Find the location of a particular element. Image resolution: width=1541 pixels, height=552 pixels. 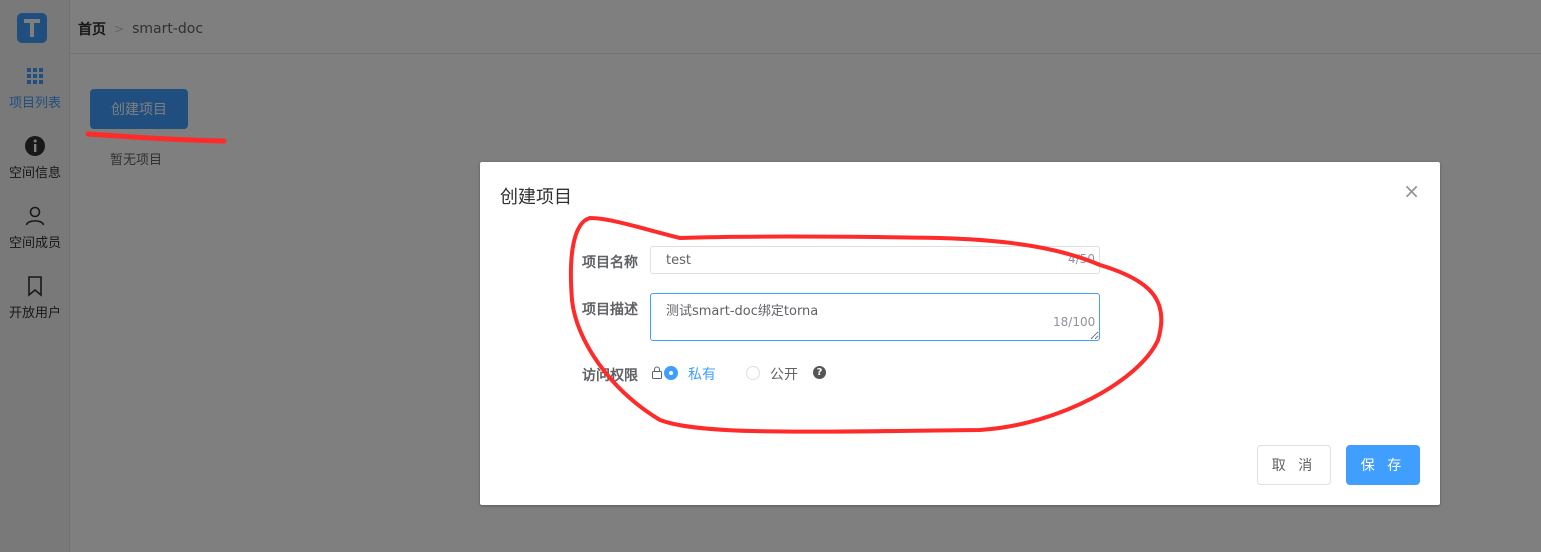

close-icon: × is located at coordinates (1411, 191).